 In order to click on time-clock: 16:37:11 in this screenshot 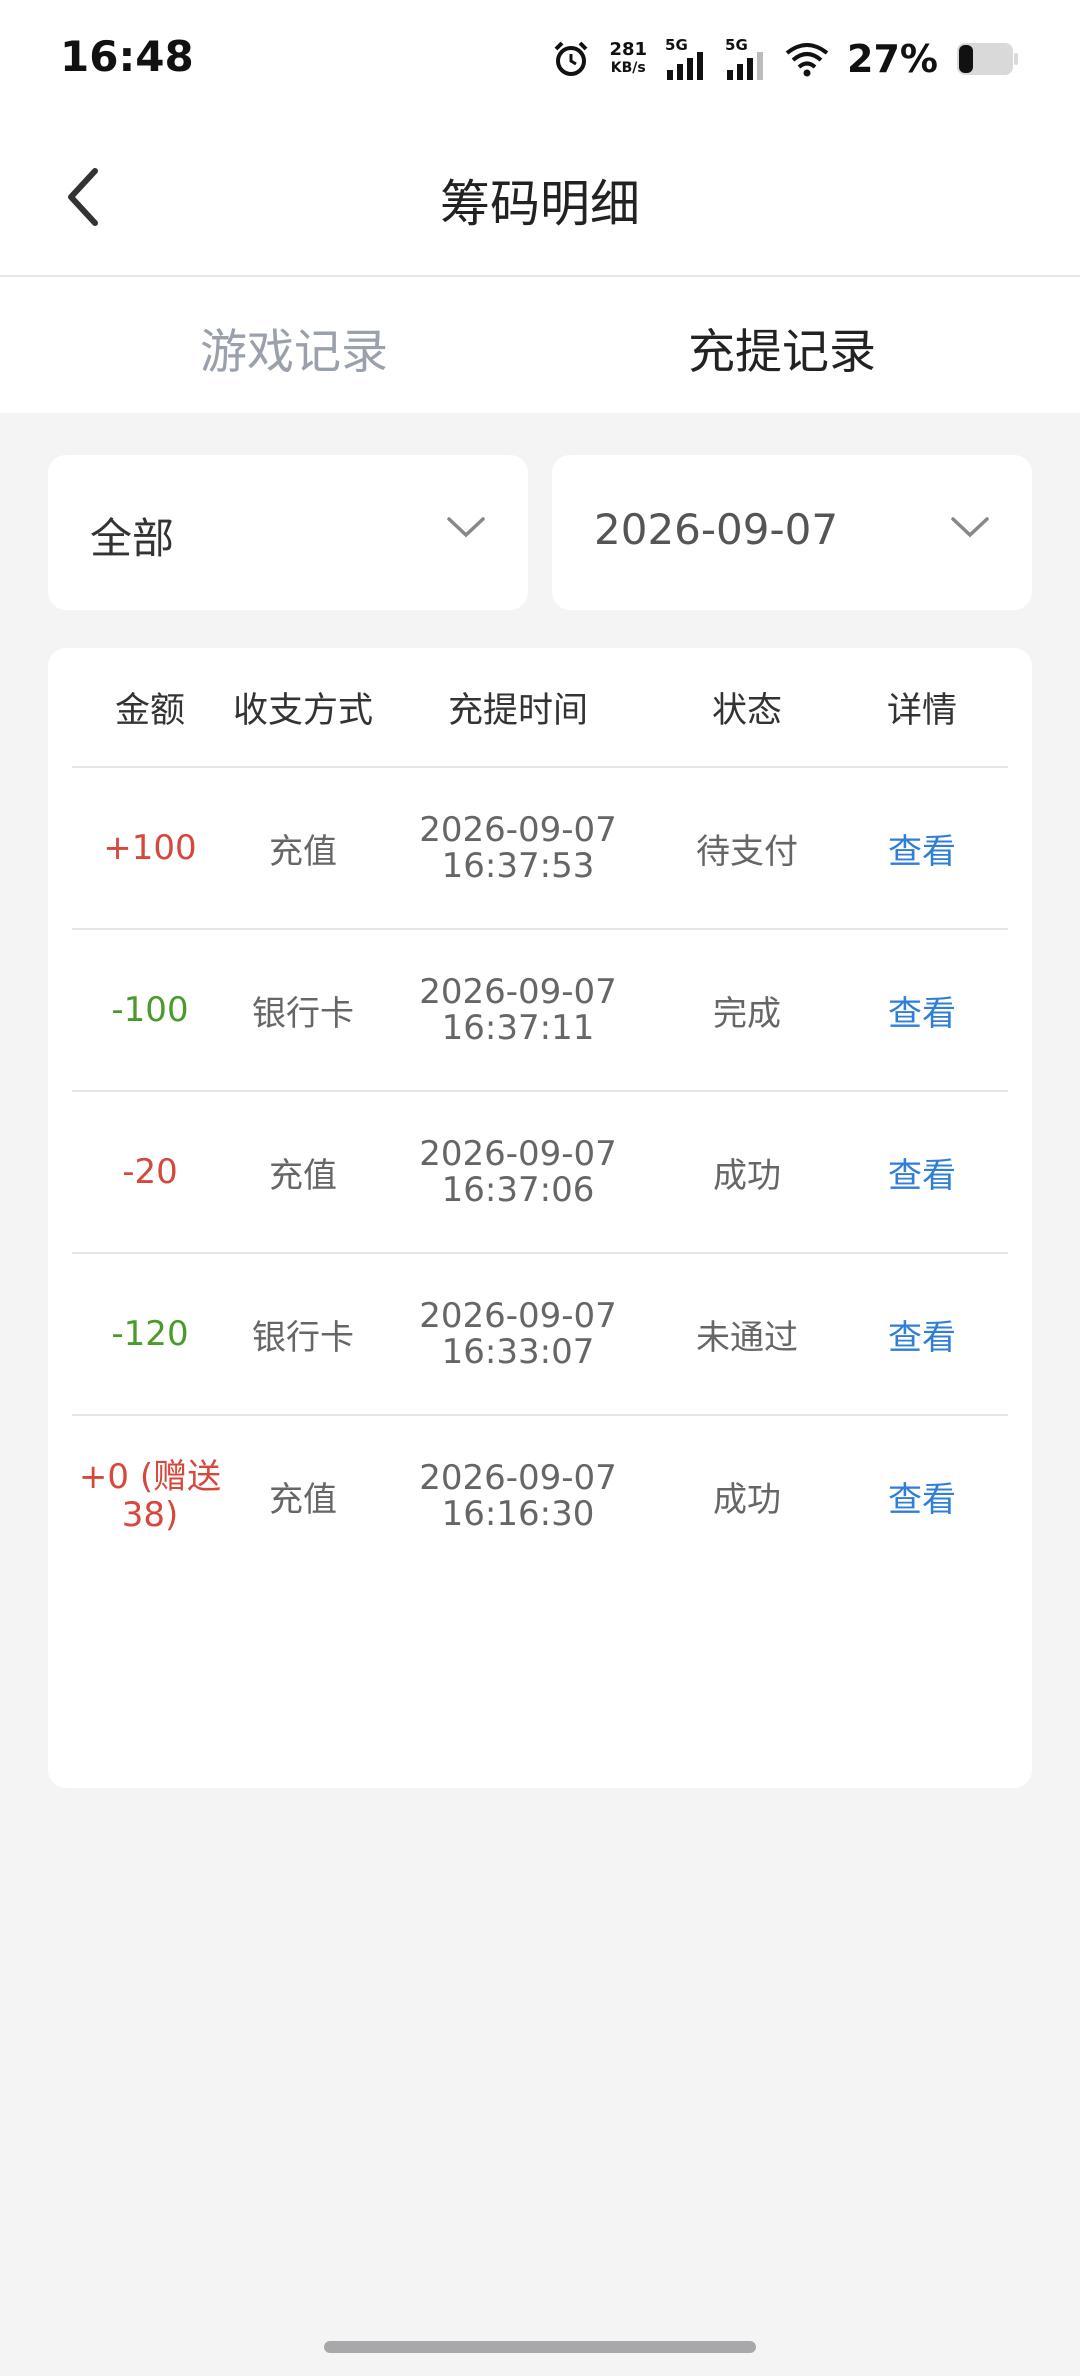, I will do `click(518, 1028)`.